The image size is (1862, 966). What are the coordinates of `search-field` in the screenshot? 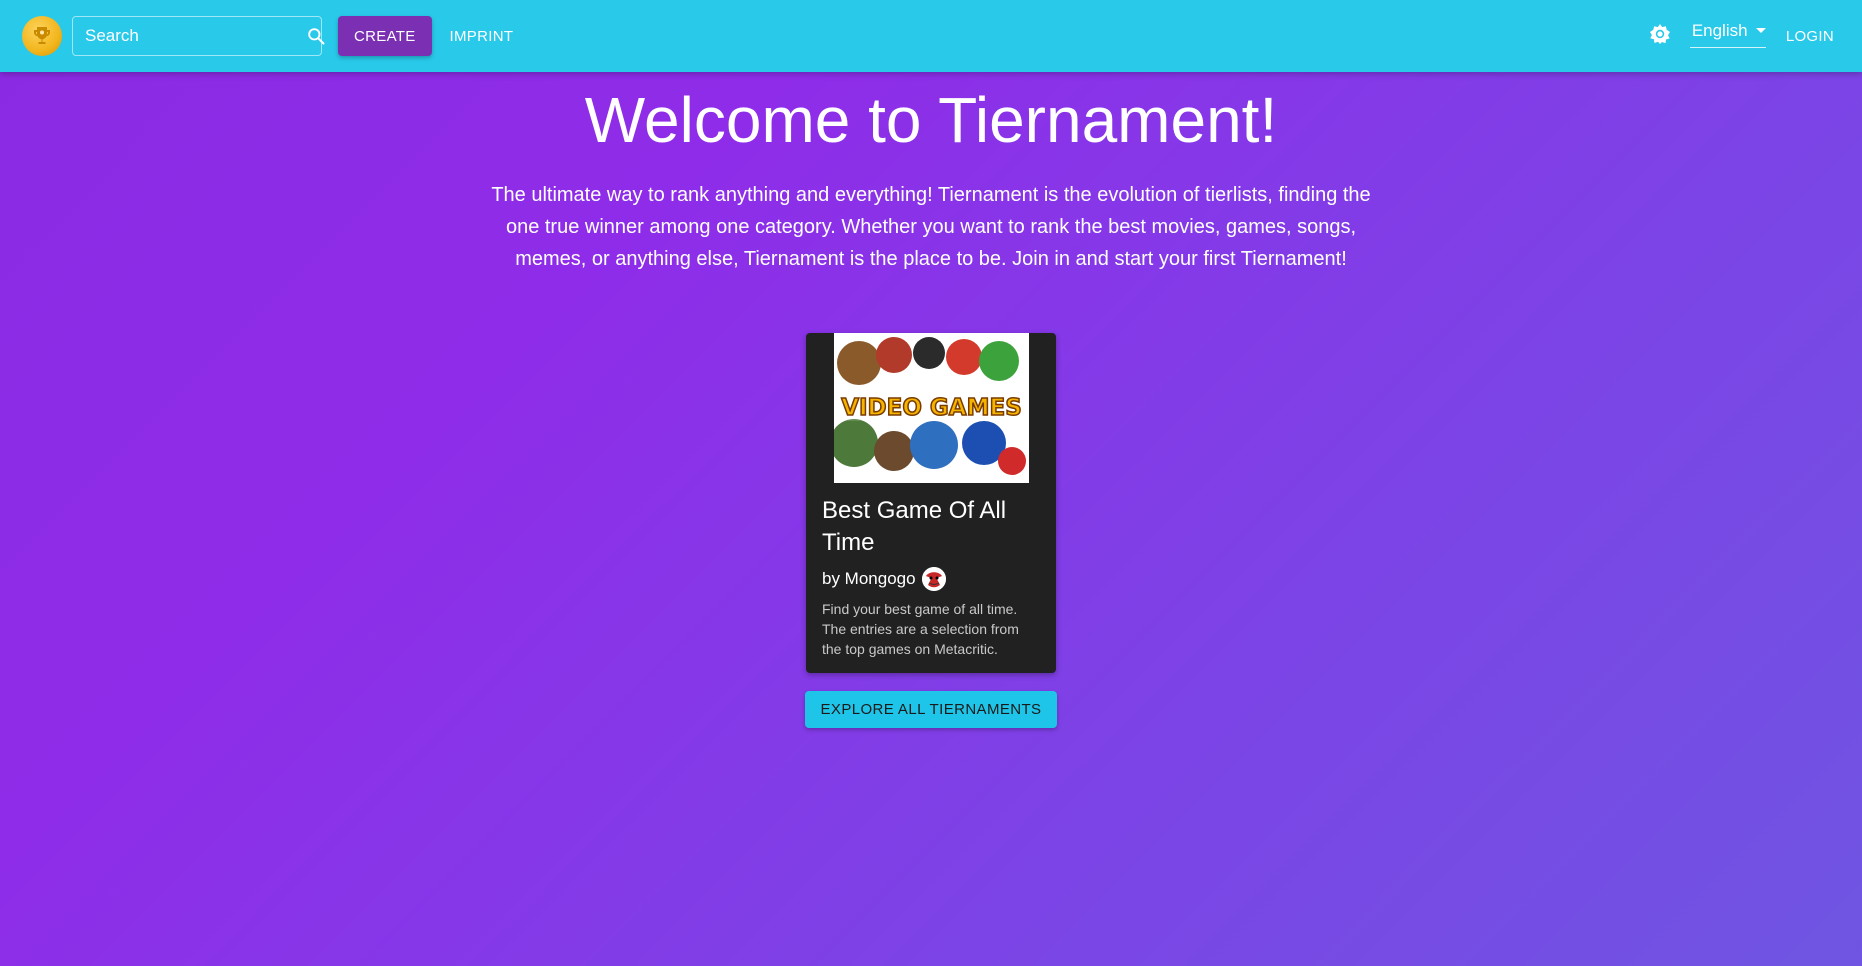 It's located at (198, 36).